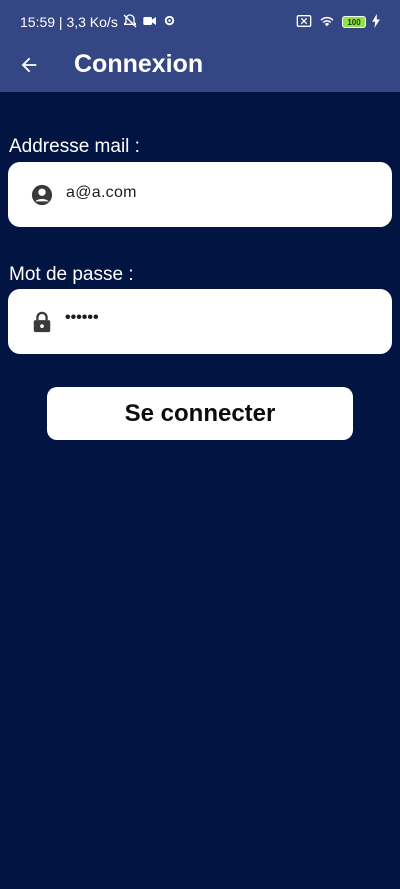  Describe the element at coordinates (42, 322) in the screenshot. I see `lock-icon` at that location.